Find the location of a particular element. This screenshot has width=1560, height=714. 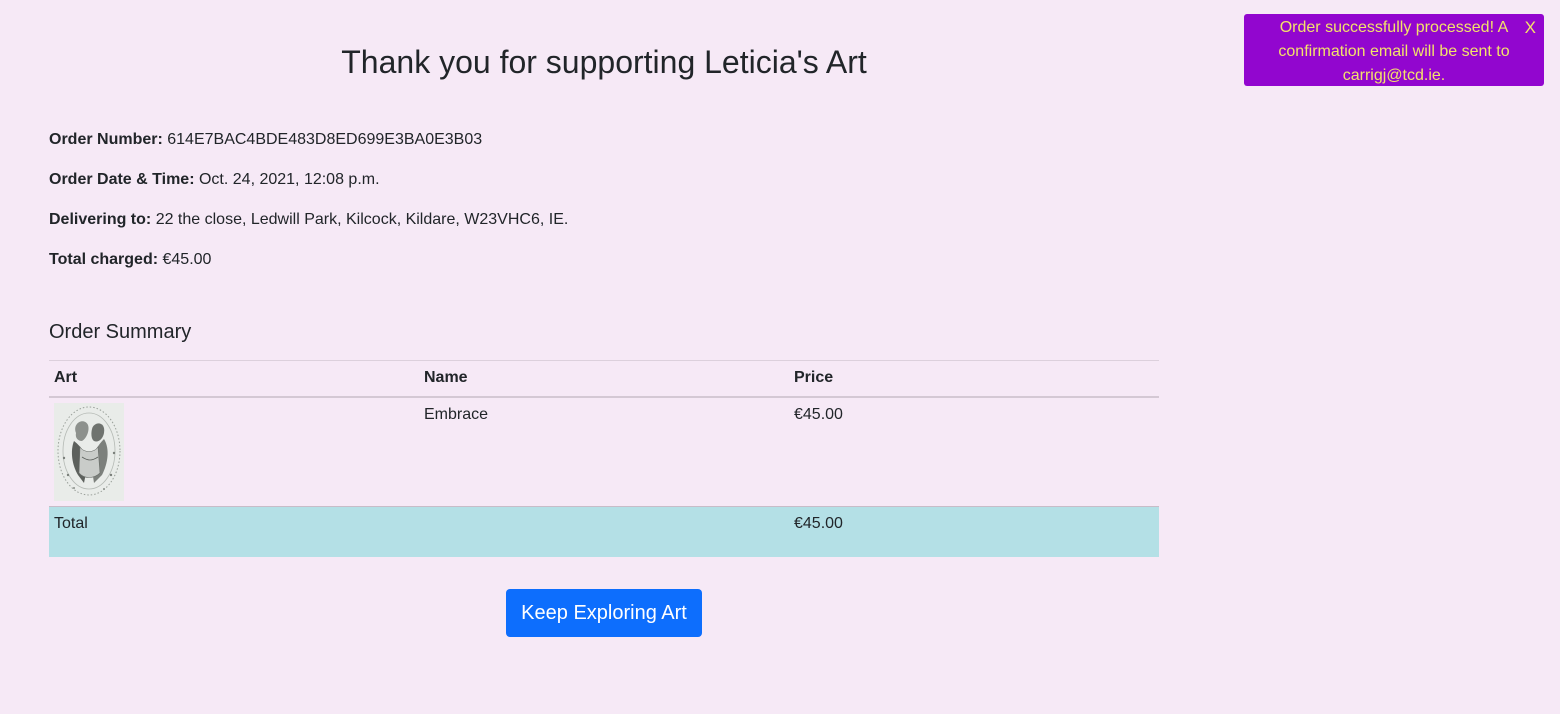

table-row: Embrace €45.00 is located at coordinates (604, 451).